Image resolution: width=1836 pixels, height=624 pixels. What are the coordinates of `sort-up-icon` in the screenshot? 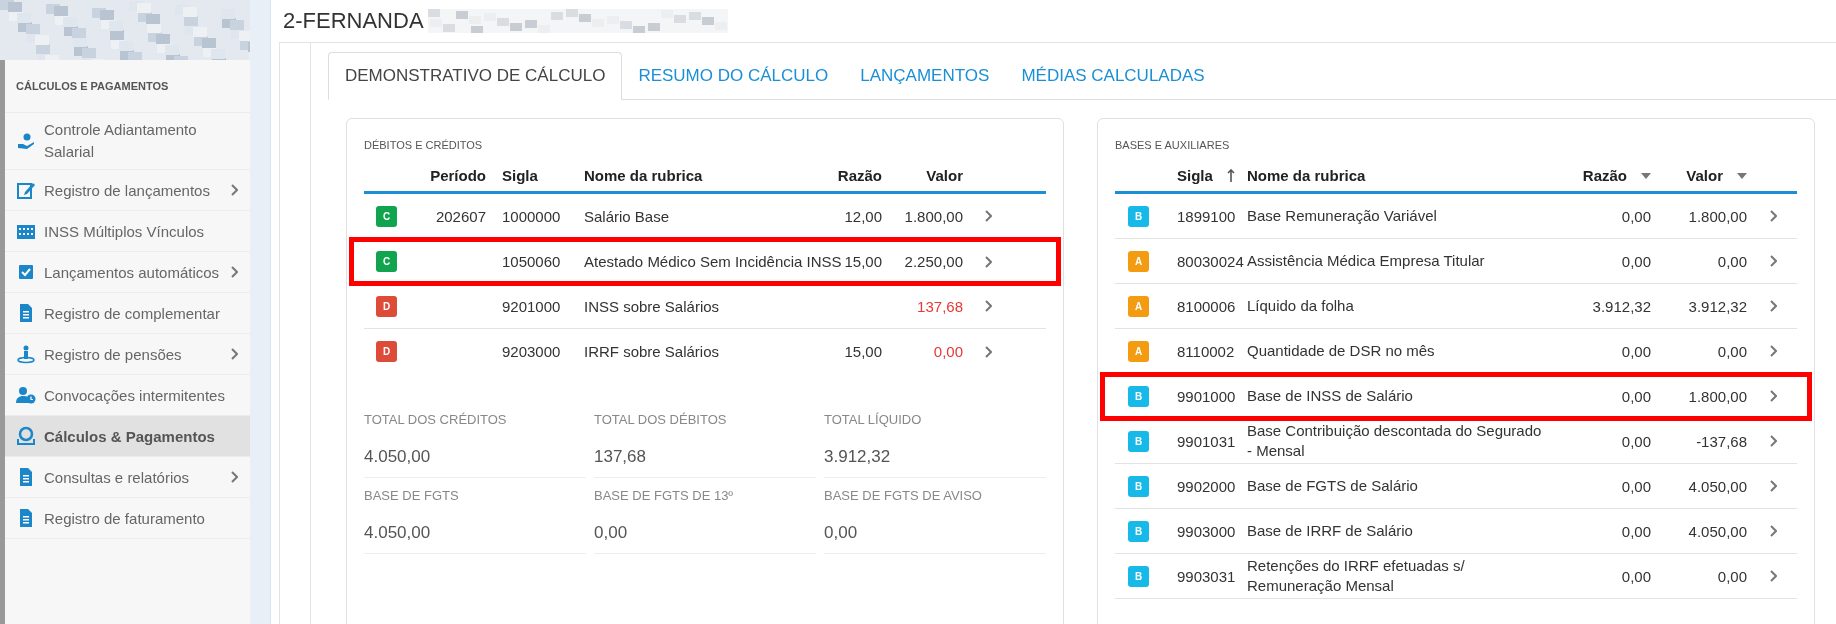 It's located at (1230, 175).